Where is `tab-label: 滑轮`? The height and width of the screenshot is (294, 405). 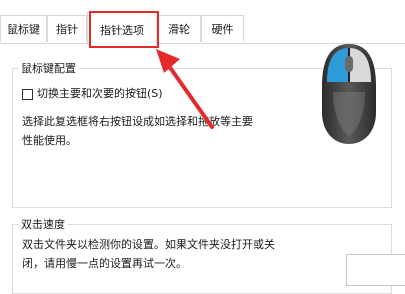
tab-label: 滑轮 is located at coordinates (179, 29).